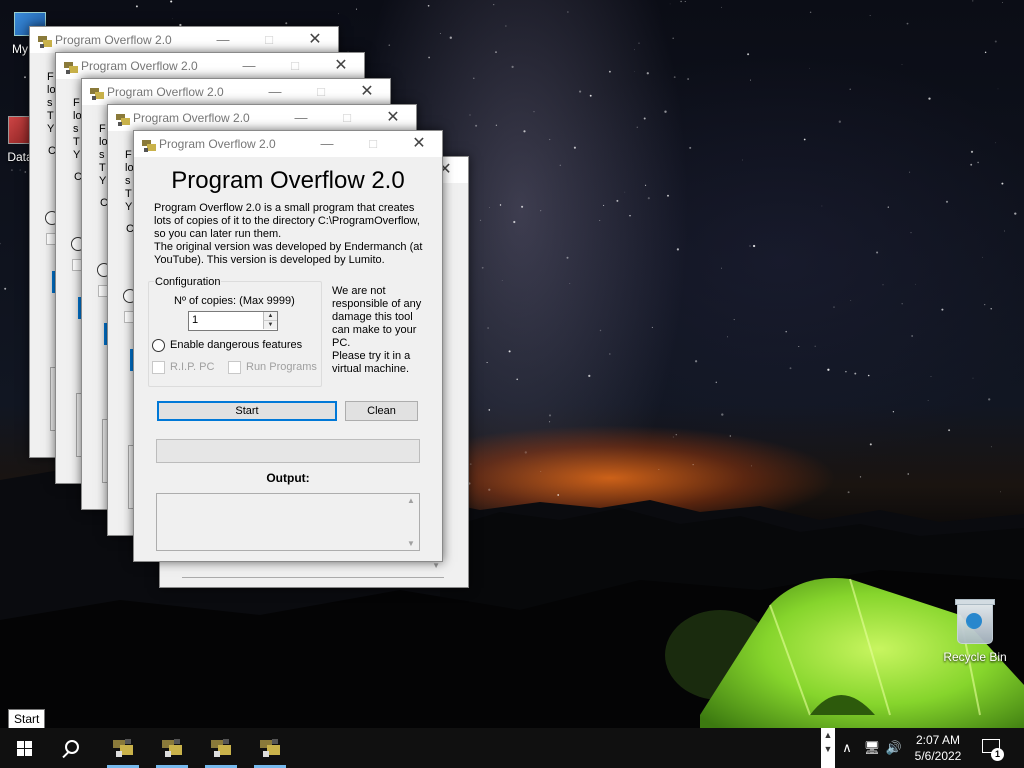 This screenshot has height=768, width=1024. Describe the element at coordinates (975, 621) in the screenshot. I see `recycle-bin-icon` at that location.